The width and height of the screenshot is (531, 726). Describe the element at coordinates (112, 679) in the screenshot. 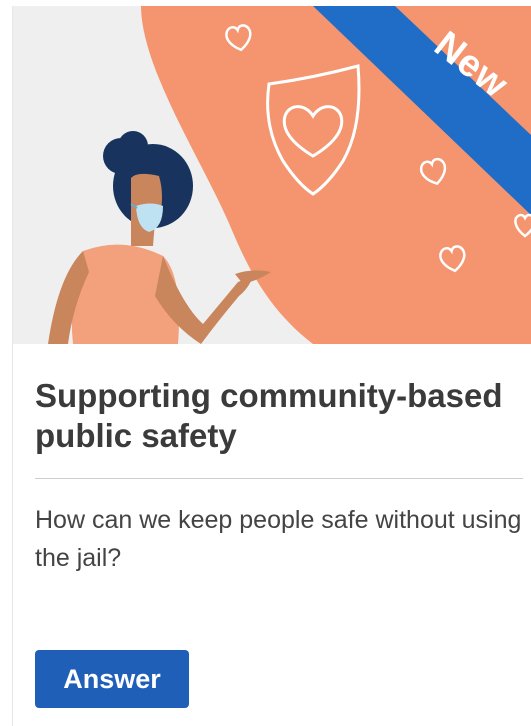

I see `answer-button: Answer` at that location.